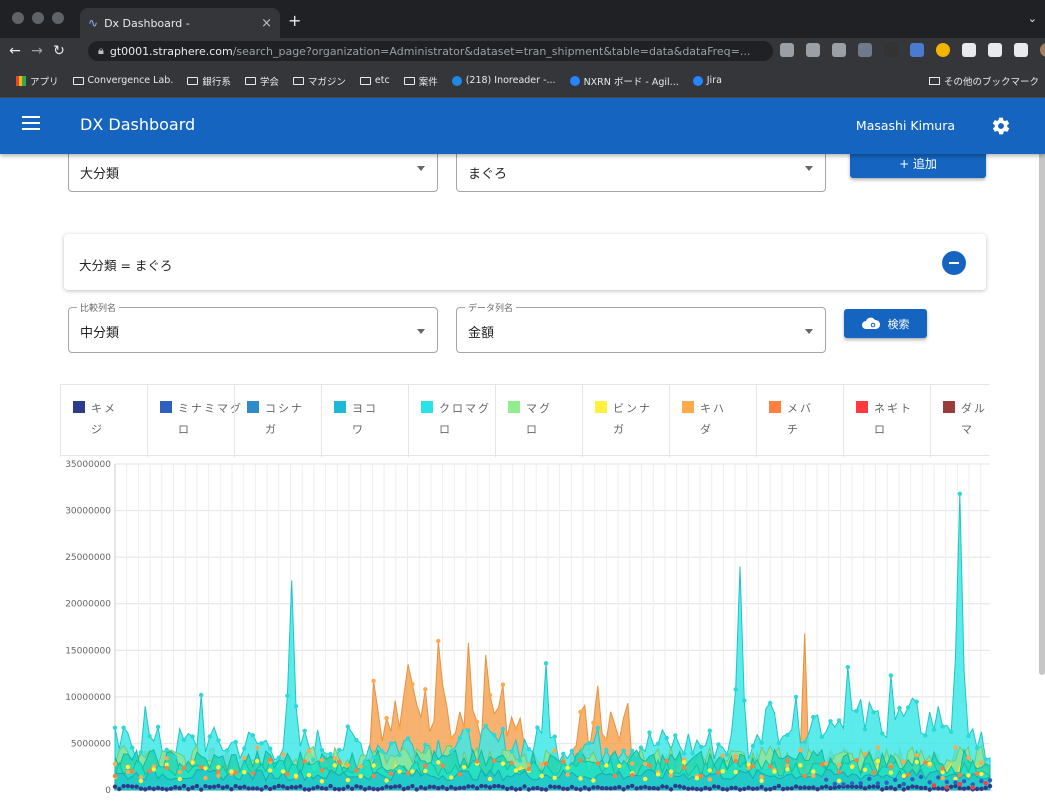 The height and width of the screenshot is (809, 1045). What do you see at coordinates (787, 50) in the screenshot?
I see `key-icon` at bounding box center [787, 50].